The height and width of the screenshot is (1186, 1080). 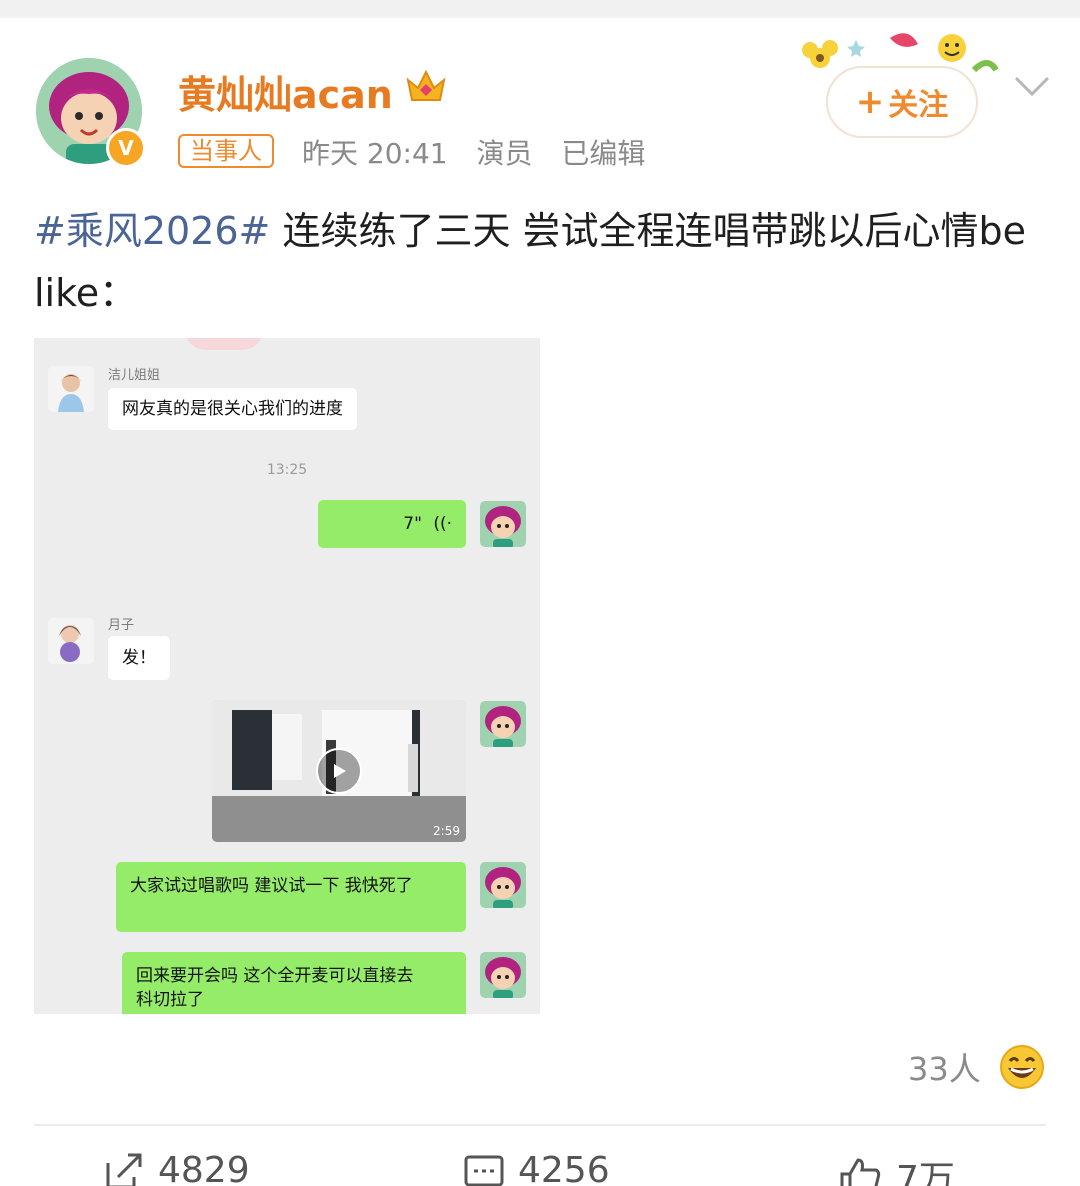 What do you see at coordinates (134, 375) in the screenshot?
I see `sender-name: 洁儿姐姐` at bounding box center [134, 375].